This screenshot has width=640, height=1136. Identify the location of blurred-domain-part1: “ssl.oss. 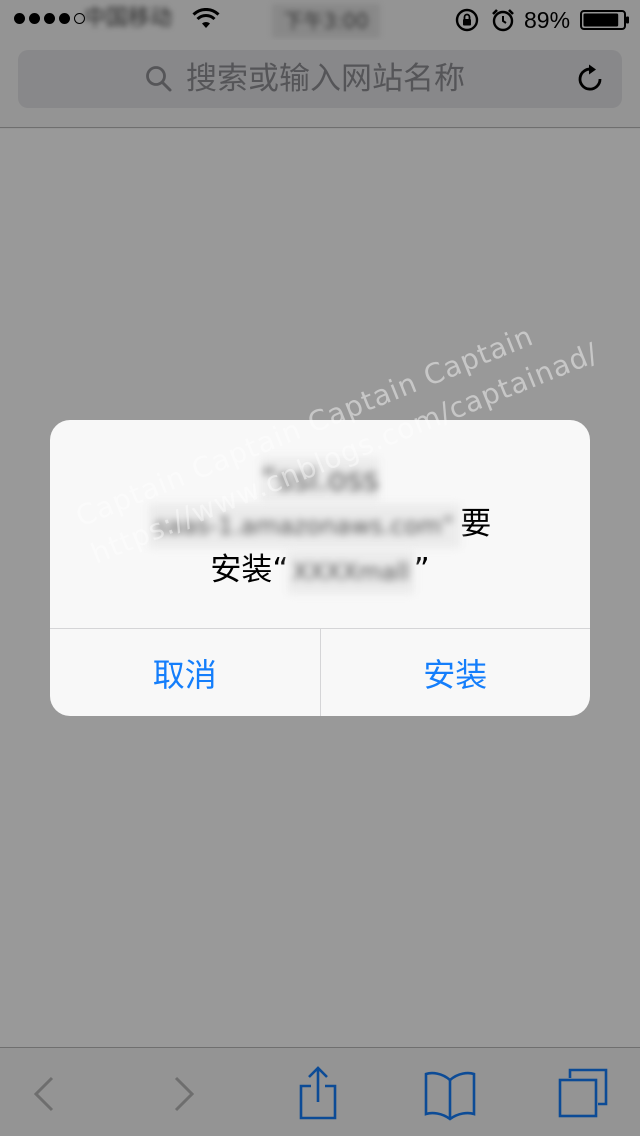
(320, 480).